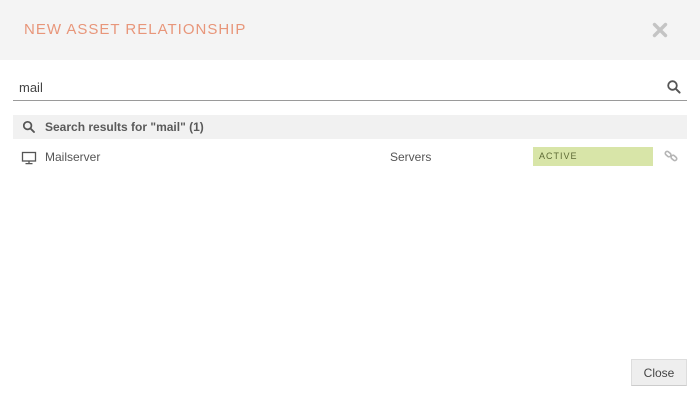  I want to click on list-item: Mailserver Servers ACTIVE, so click(350, 157).